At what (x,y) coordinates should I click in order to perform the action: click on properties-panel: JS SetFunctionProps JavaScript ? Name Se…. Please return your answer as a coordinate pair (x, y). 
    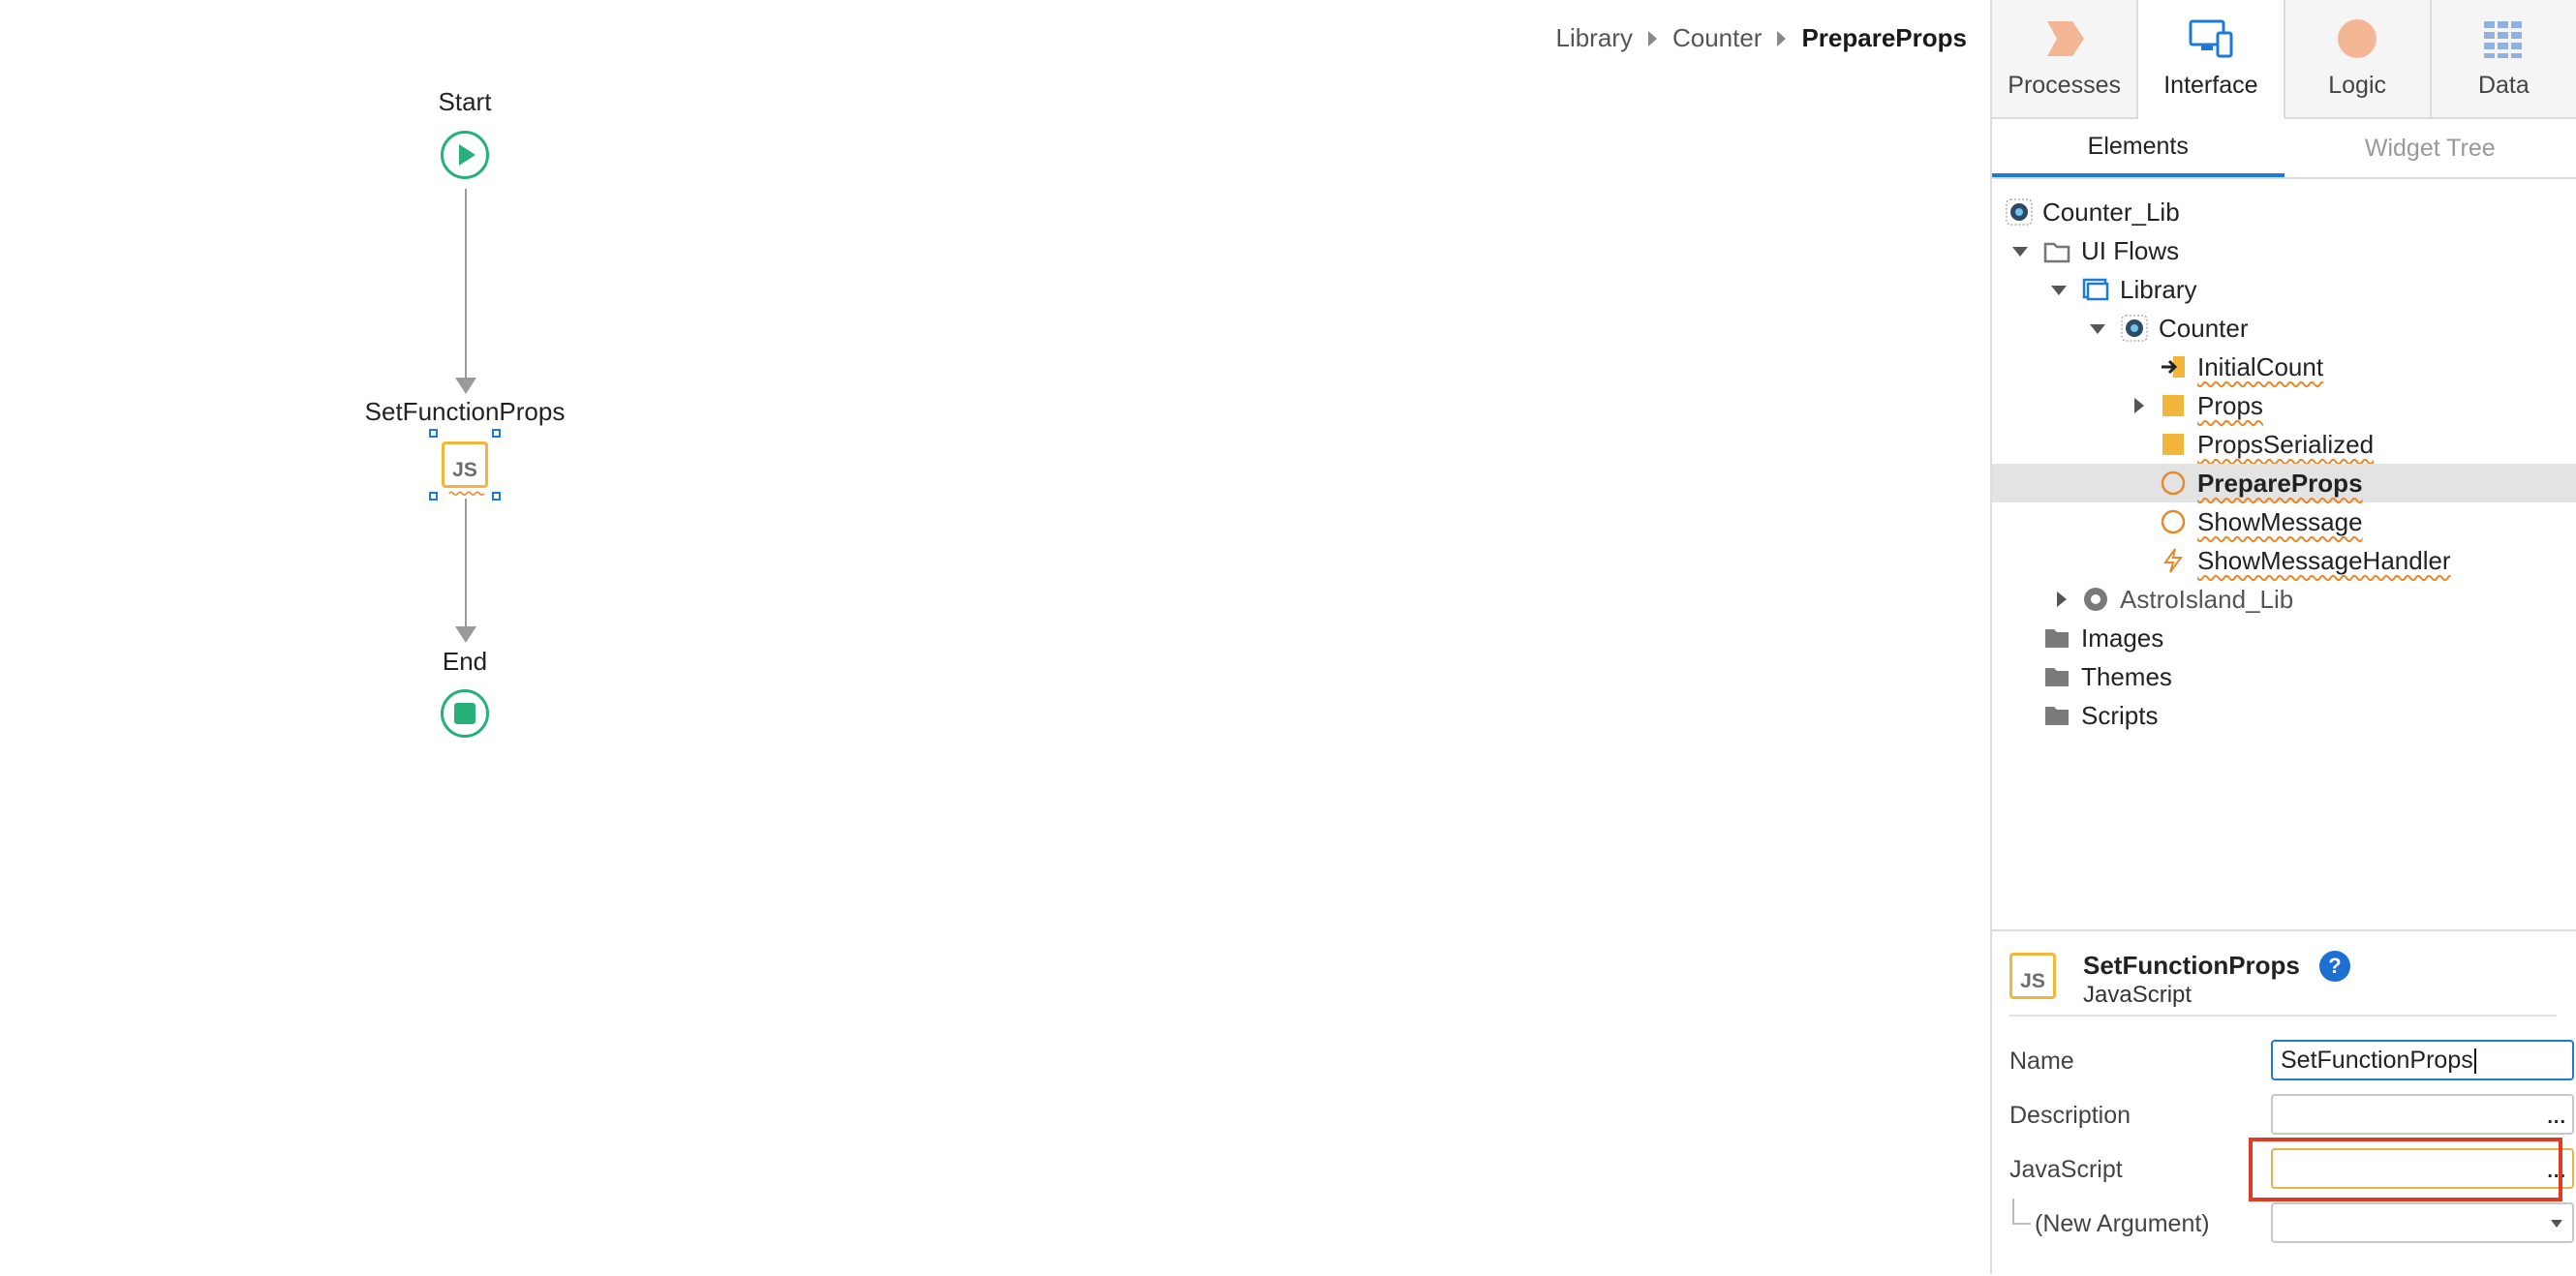
    Looking at the image, I should click on (2284, 1102).